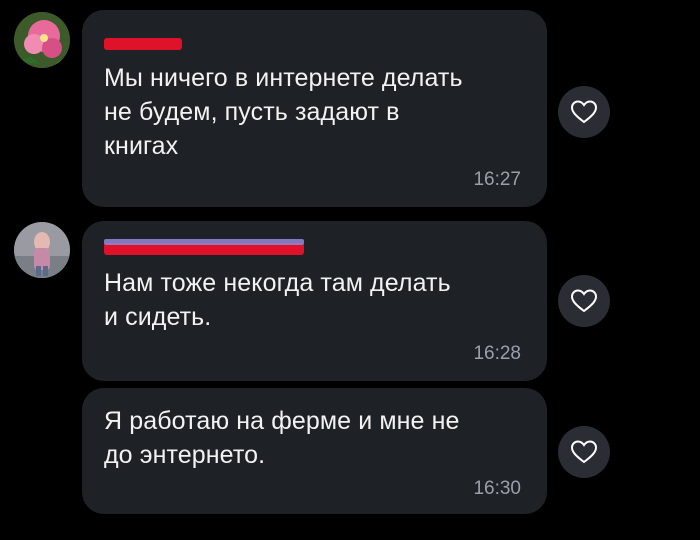 The height and width of the screenshot is (540, 700). I want to click on message-time: 16:30, so click(497, 488).